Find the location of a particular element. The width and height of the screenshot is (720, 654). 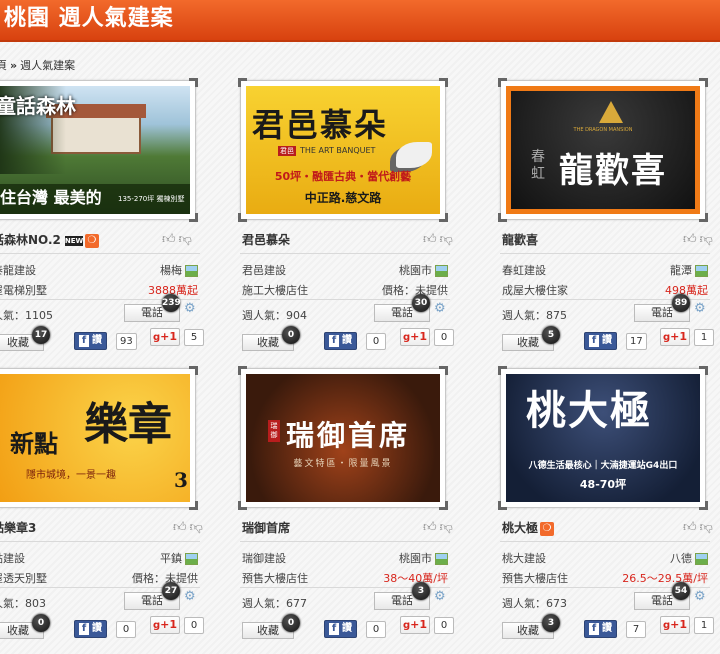

project-name-text: 君邑慕朵 is located at coordinates (266, 240).